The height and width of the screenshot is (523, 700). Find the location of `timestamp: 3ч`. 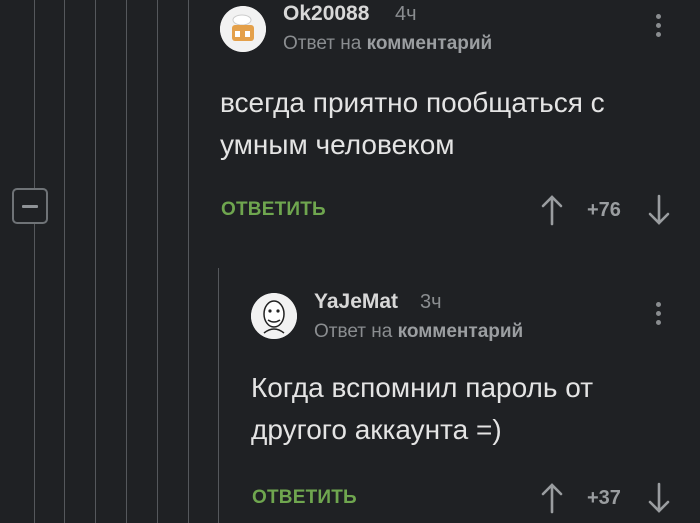

timestamp: 3ч is located at coordinates (431, 302).